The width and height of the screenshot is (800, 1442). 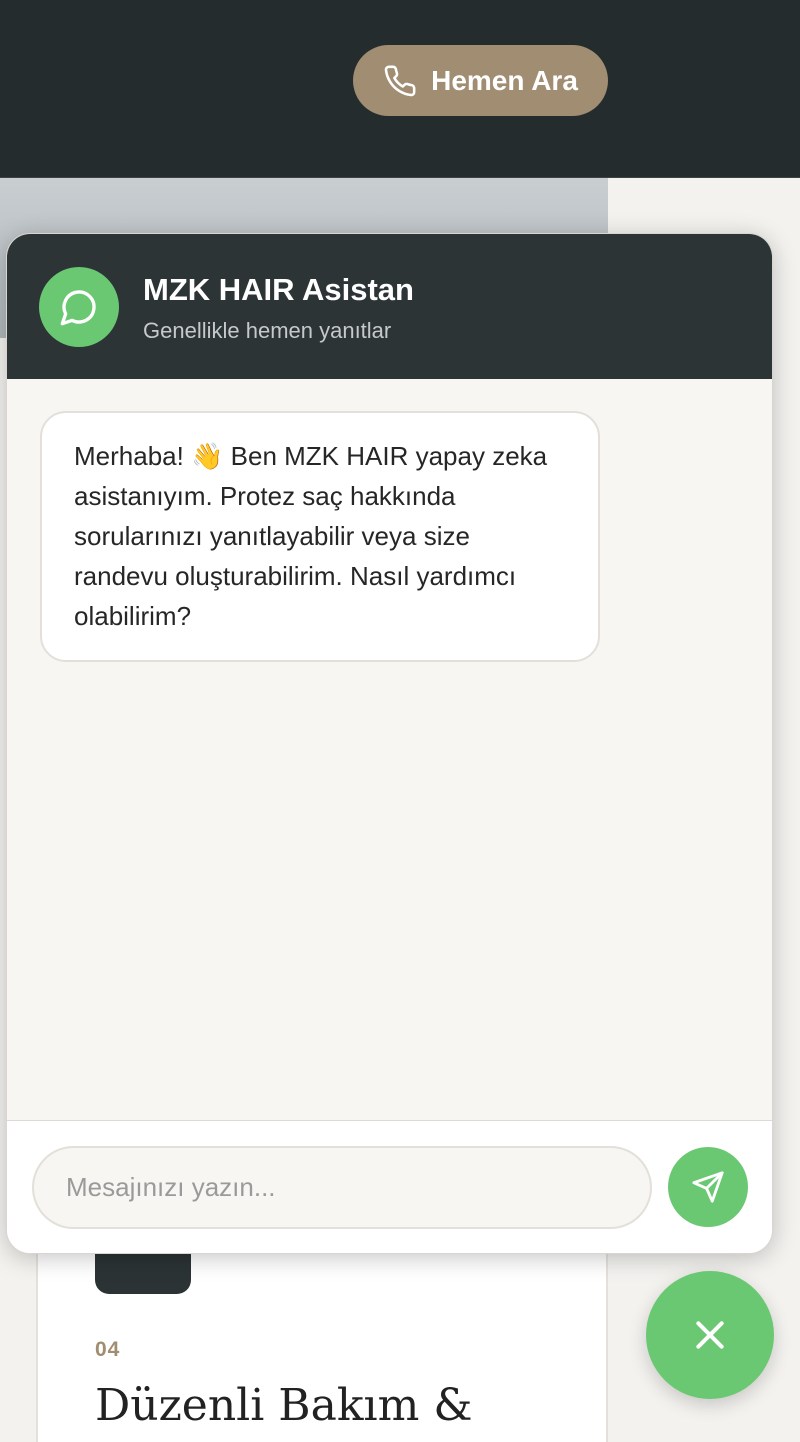 I want to click on phone-icon, so click(x=400, y=80).